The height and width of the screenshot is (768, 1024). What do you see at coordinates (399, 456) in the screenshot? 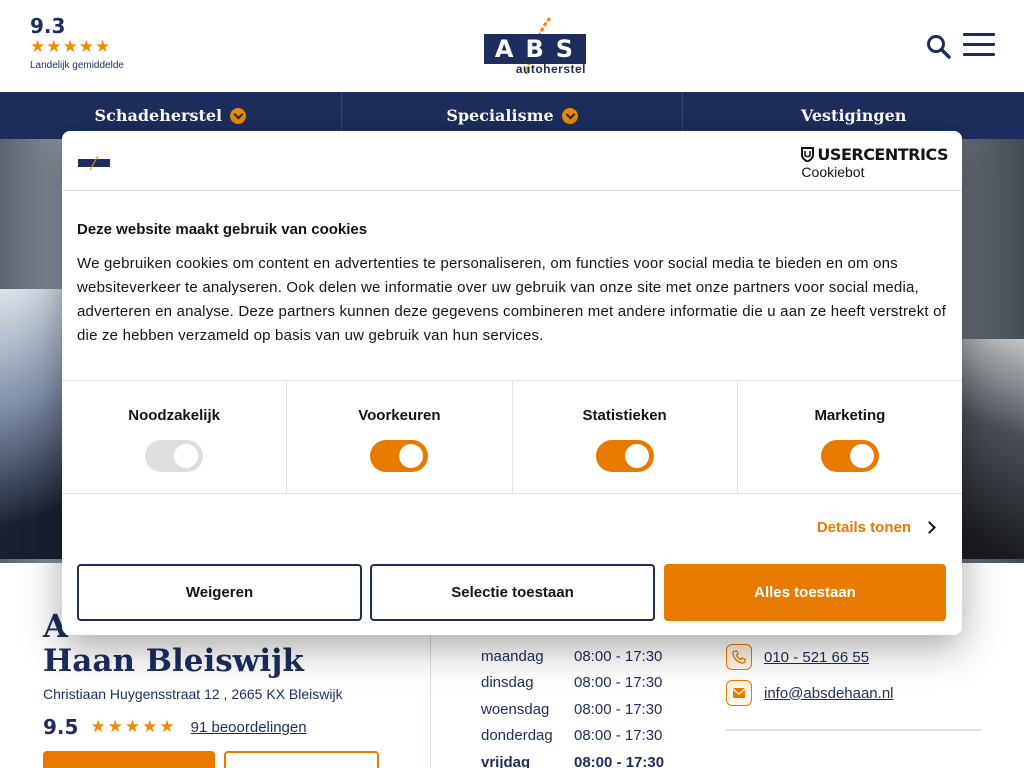
I see `preferences-switch` at bounding box center [399, 456].